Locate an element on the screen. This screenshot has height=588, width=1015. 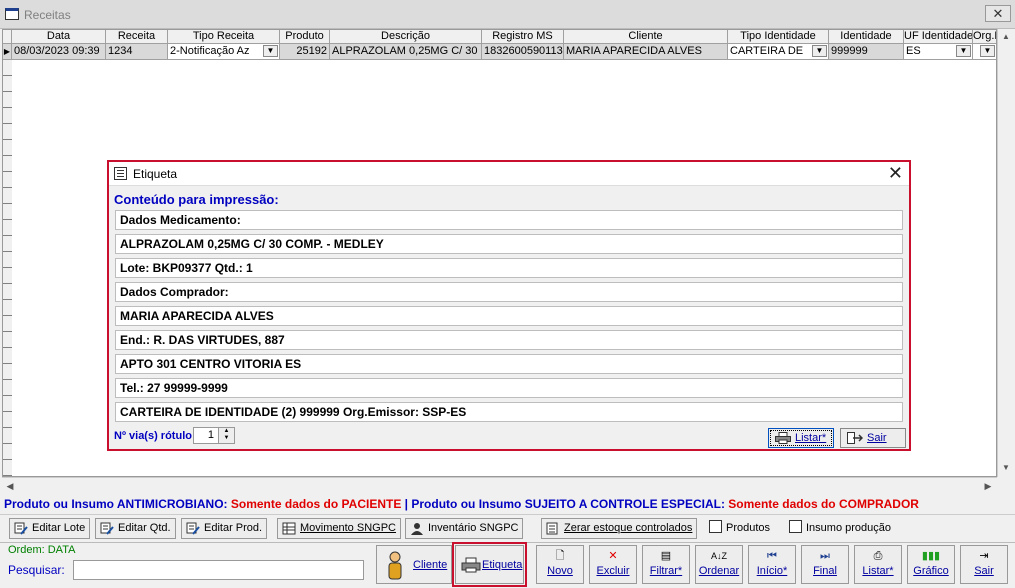
ordem-label: Ordem: DATA is located at coordinates (42, 550).